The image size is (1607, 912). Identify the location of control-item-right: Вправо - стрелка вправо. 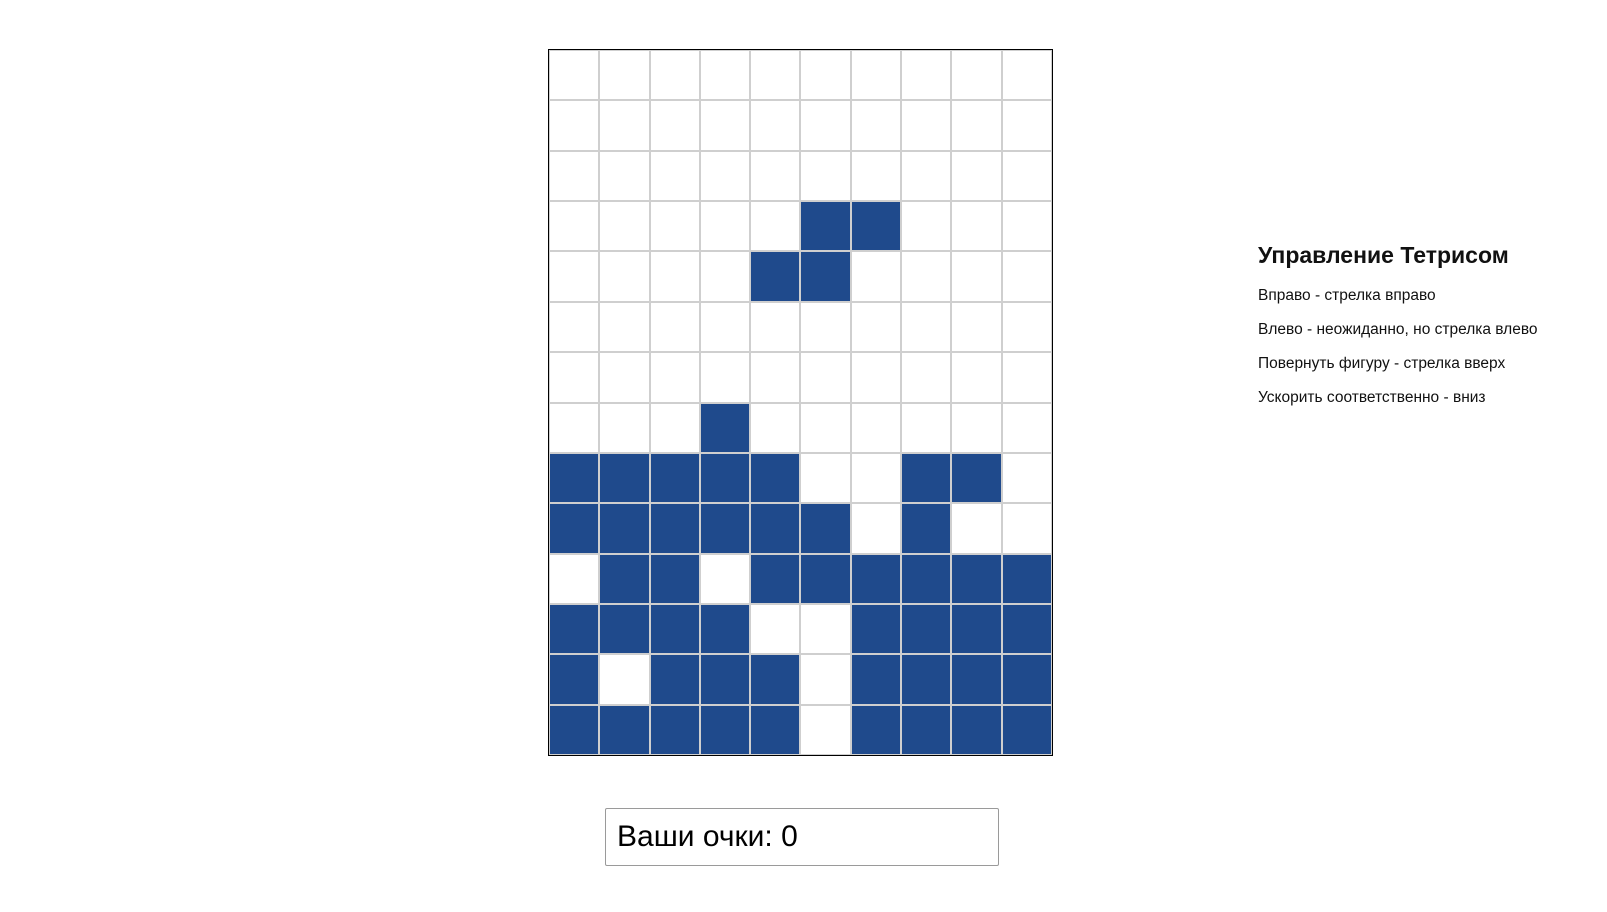
(1347, 295).